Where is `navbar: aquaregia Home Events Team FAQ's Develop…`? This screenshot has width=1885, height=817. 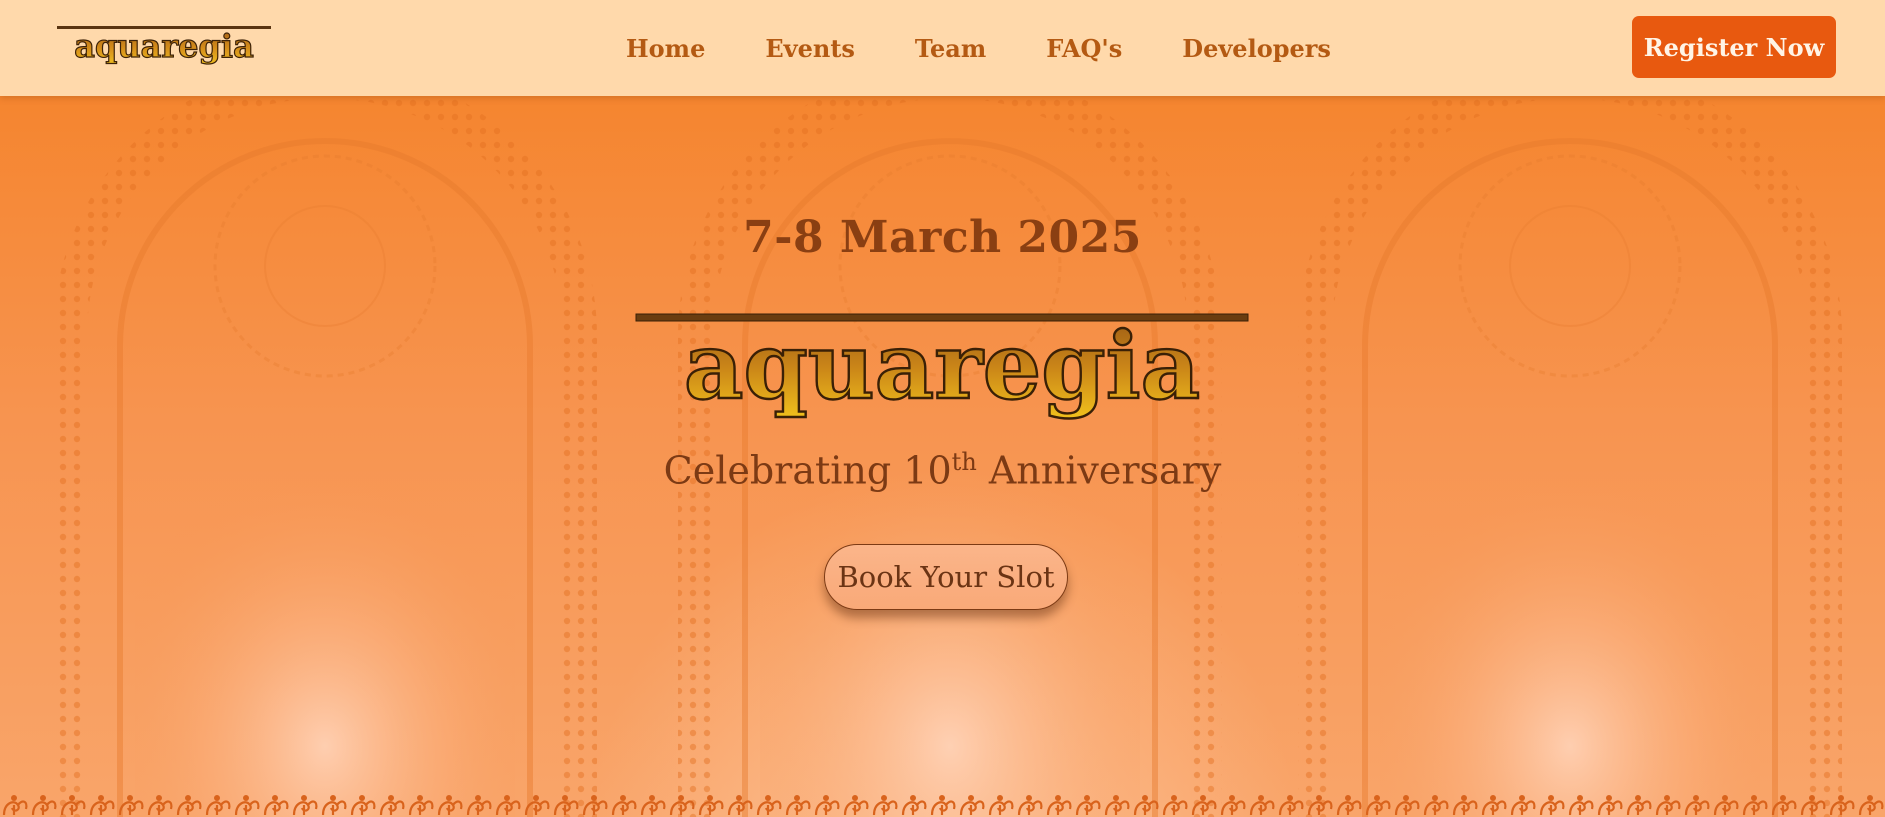 navbar: aquaregia Home Events Team FAQ's Develop… is located at coordinates (942, 48).